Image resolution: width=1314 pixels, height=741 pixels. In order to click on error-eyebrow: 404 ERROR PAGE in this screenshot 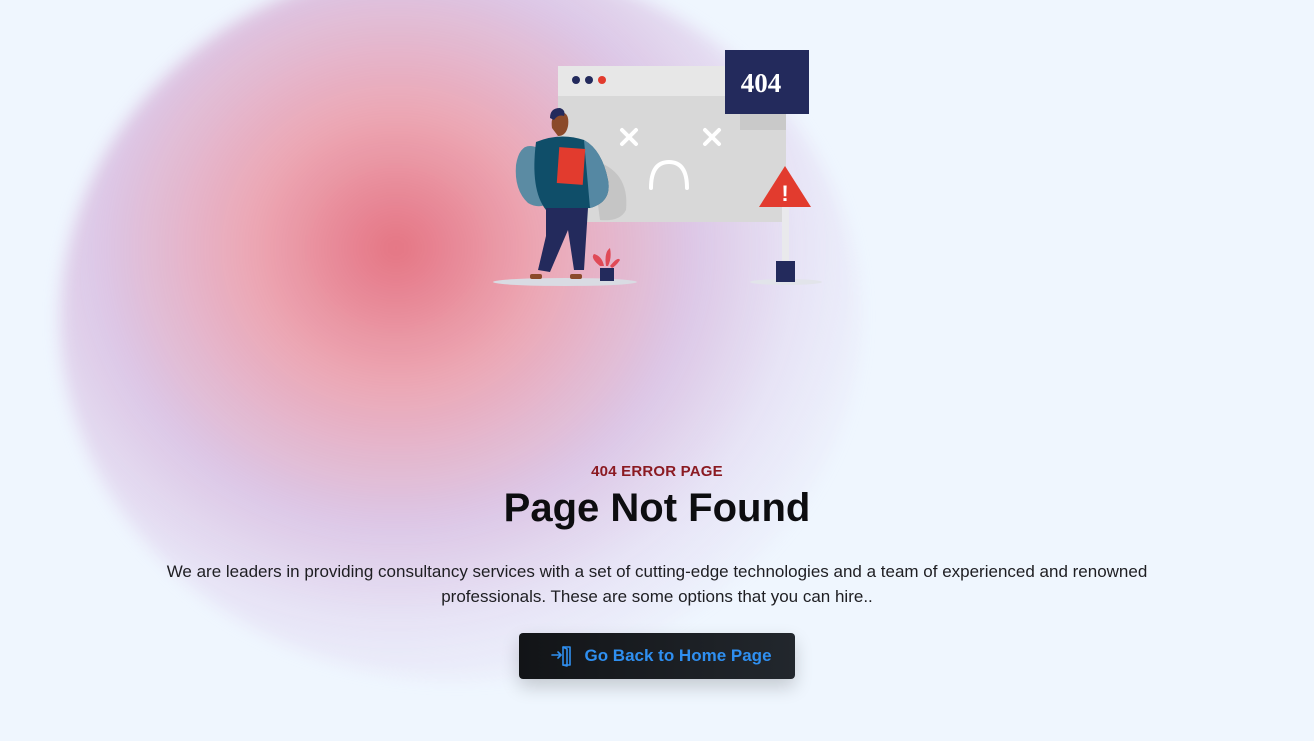, I will do `click(657, 471)`.